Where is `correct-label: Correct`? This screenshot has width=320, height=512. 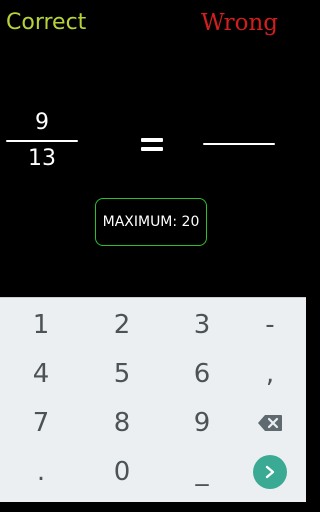
correct-label: Correct is located at coordinates (46, 22).